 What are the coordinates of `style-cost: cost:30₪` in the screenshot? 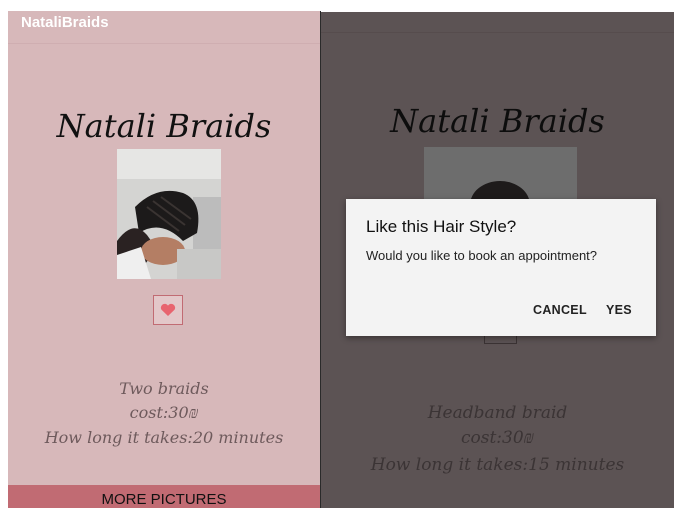 It's located at (164, 412).